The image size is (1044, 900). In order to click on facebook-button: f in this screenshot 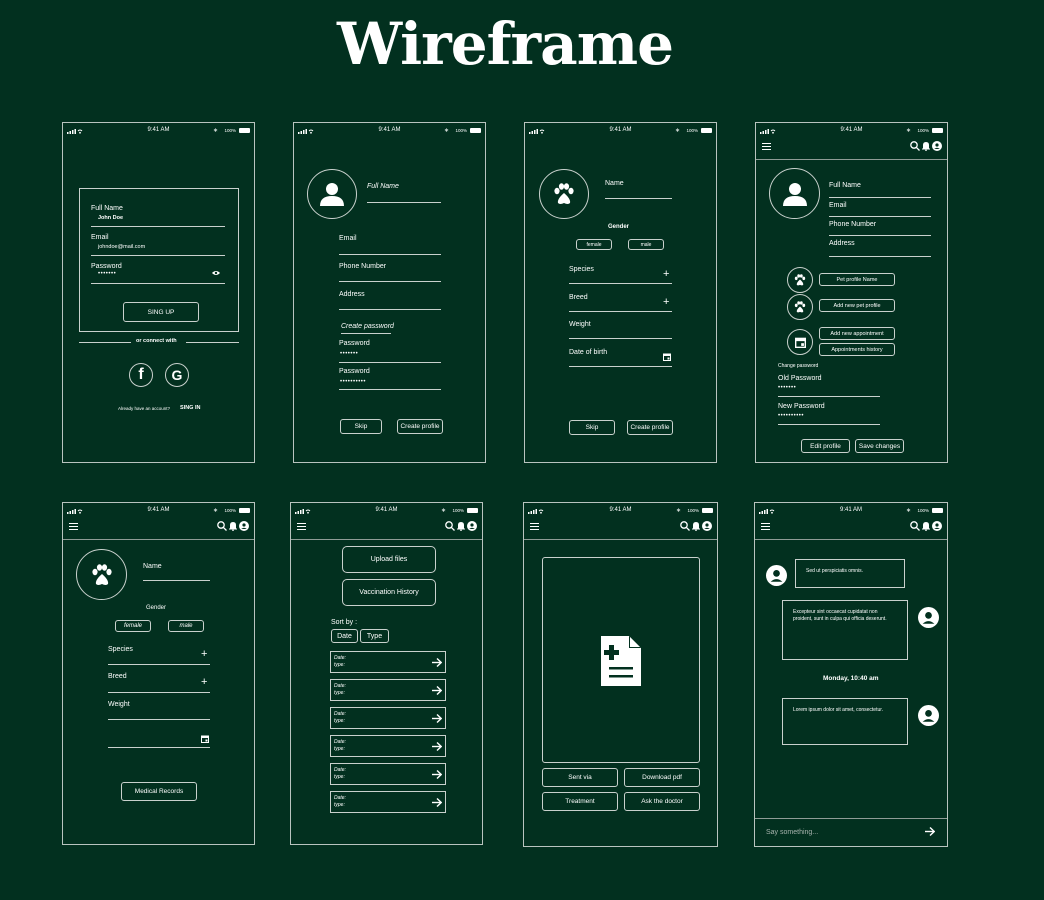, I will do `click(141, 375)`.